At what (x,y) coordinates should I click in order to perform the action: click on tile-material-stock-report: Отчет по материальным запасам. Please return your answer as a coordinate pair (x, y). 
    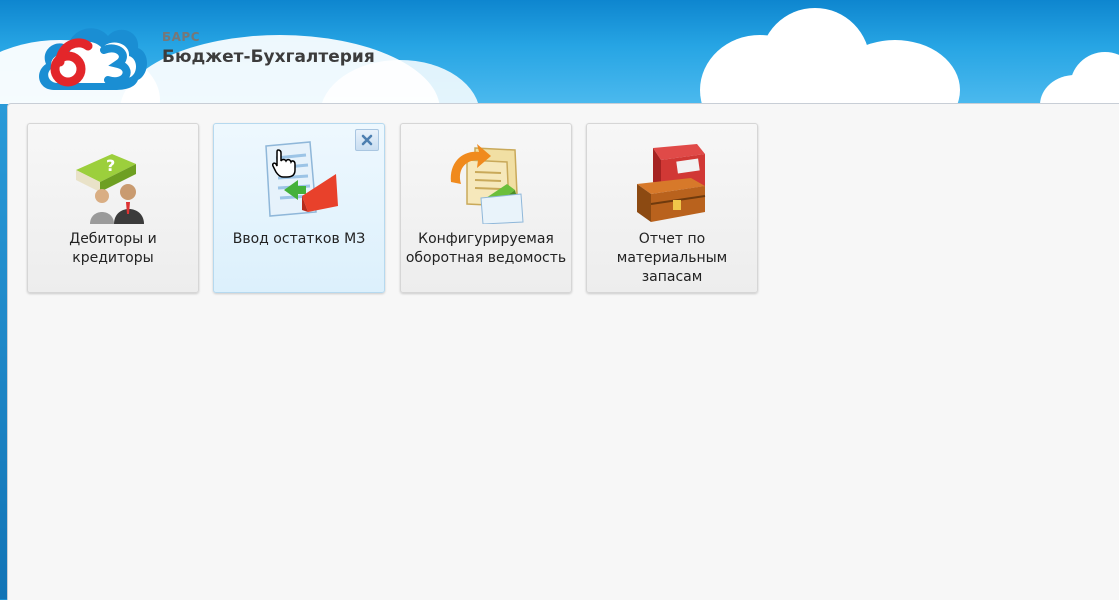
    Looking at the image, I should click on (672, 208).